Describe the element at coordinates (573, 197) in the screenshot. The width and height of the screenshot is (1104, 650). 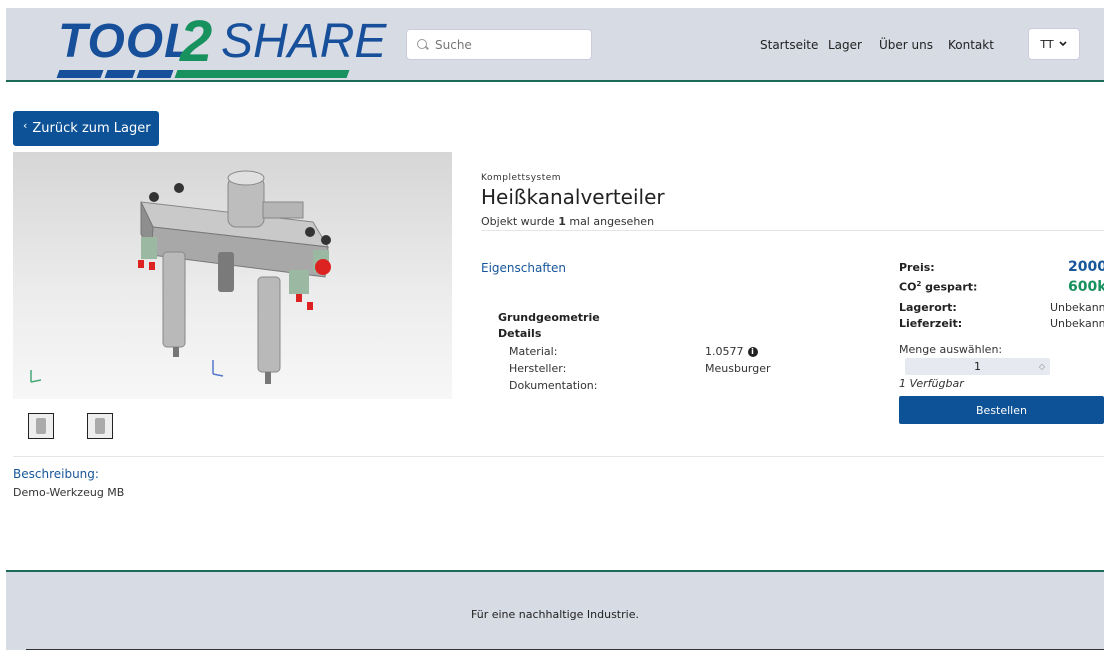
I see `product-title: Heißkanalverteiler` at that location.